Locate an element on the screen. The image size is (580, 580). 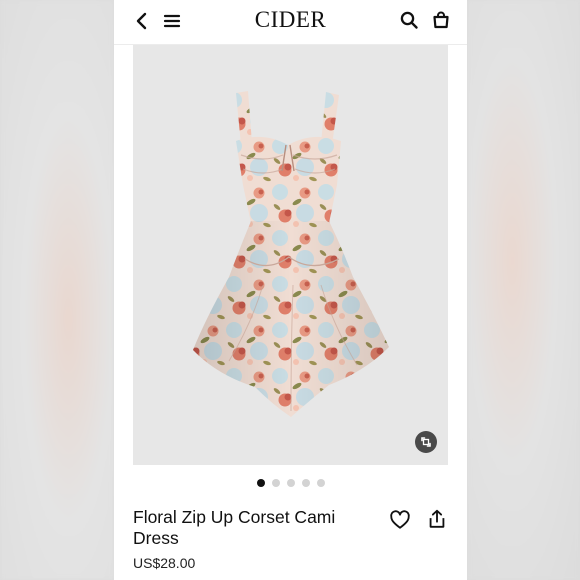
product-title: Floral Zip Up Corset Cami Dress is located at coordinates (234, 527).